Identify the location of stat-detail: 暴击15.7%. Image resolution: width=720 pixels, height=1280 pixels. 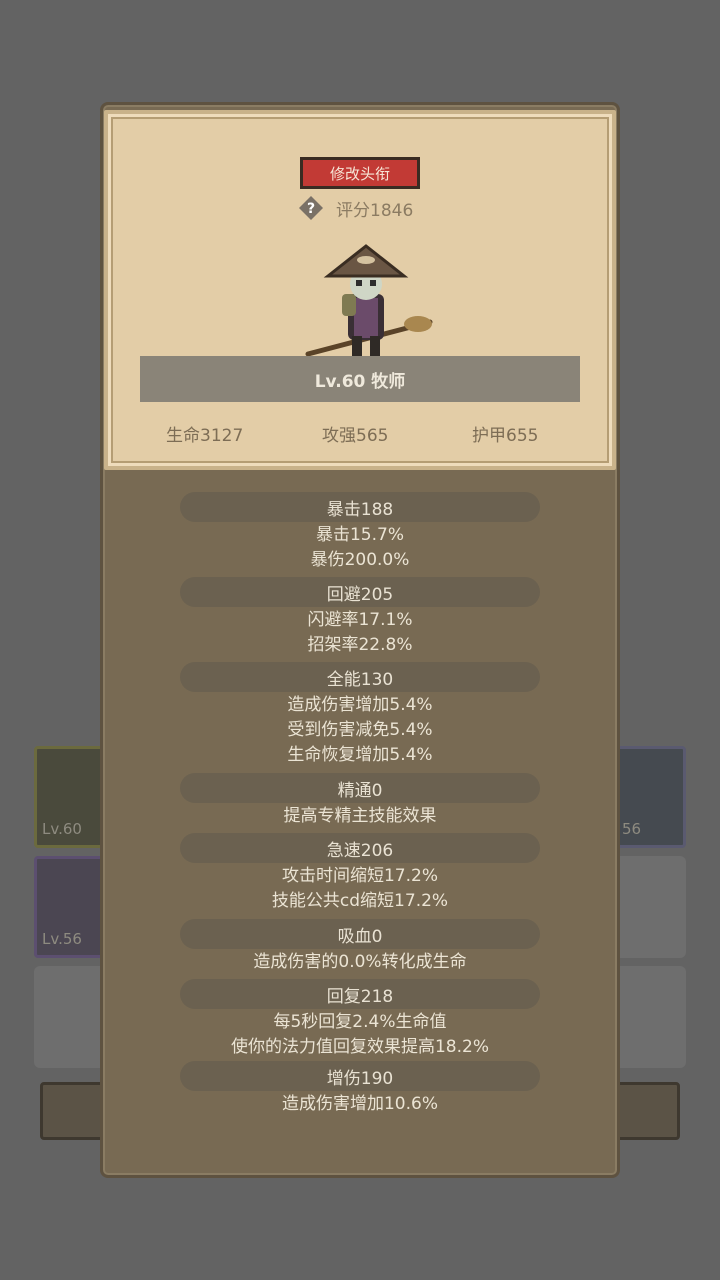
(359, 535).